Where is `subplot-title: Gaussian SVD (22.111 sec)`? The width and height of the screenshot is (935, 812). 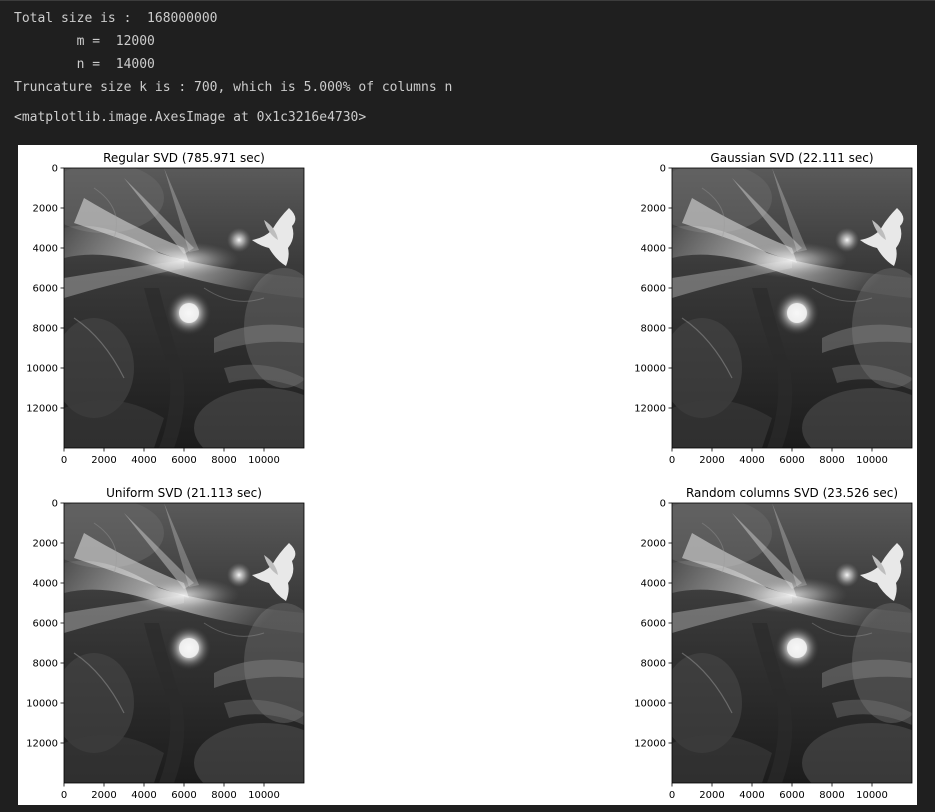 subplot-title: Gaussian SVD (22.111 sec) is located at coordinates (791, 158).